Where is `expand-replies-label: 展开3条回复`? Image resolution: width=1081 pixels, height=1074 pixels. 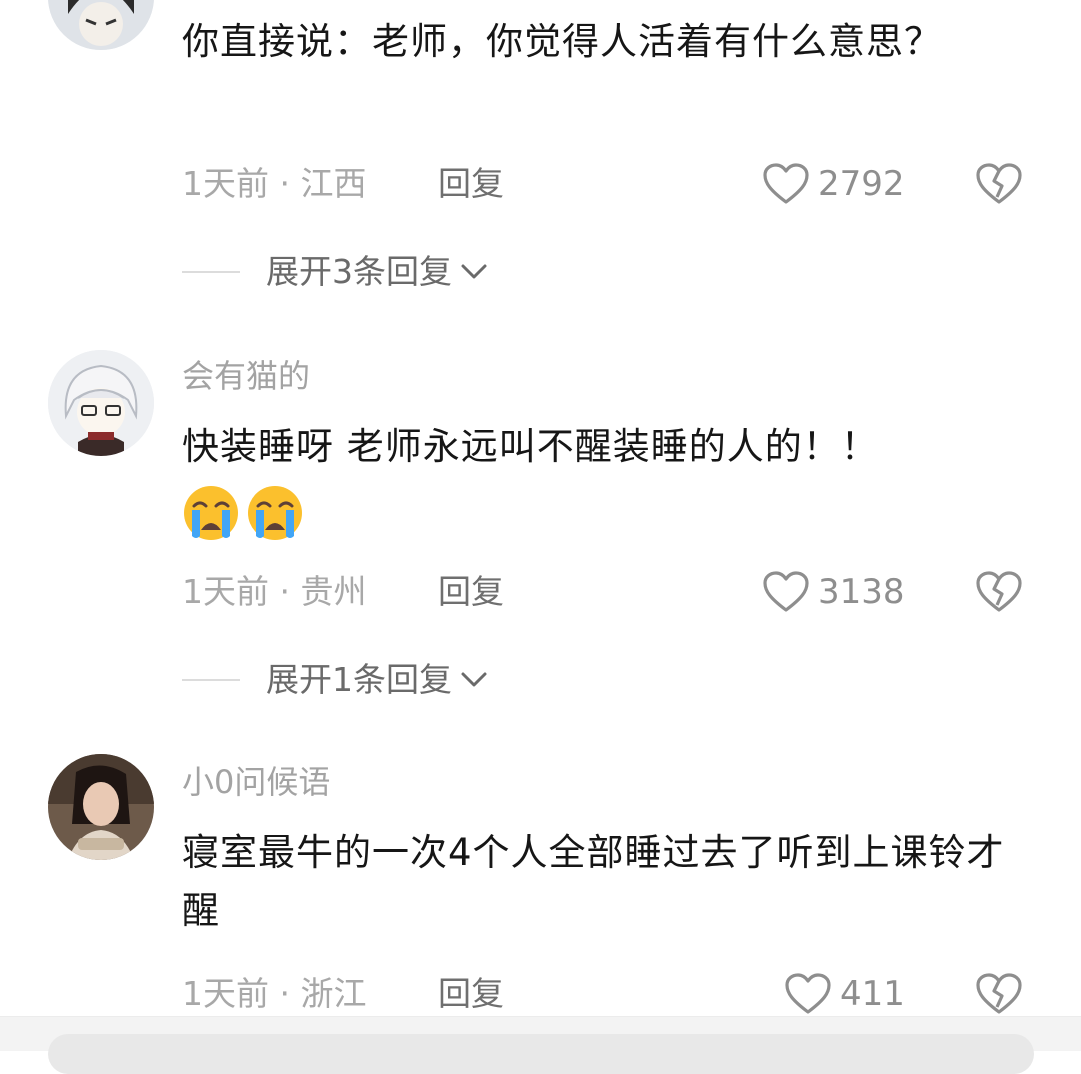
expand-replies-label: 展开3条回复 is located at coordinates (359, 271).